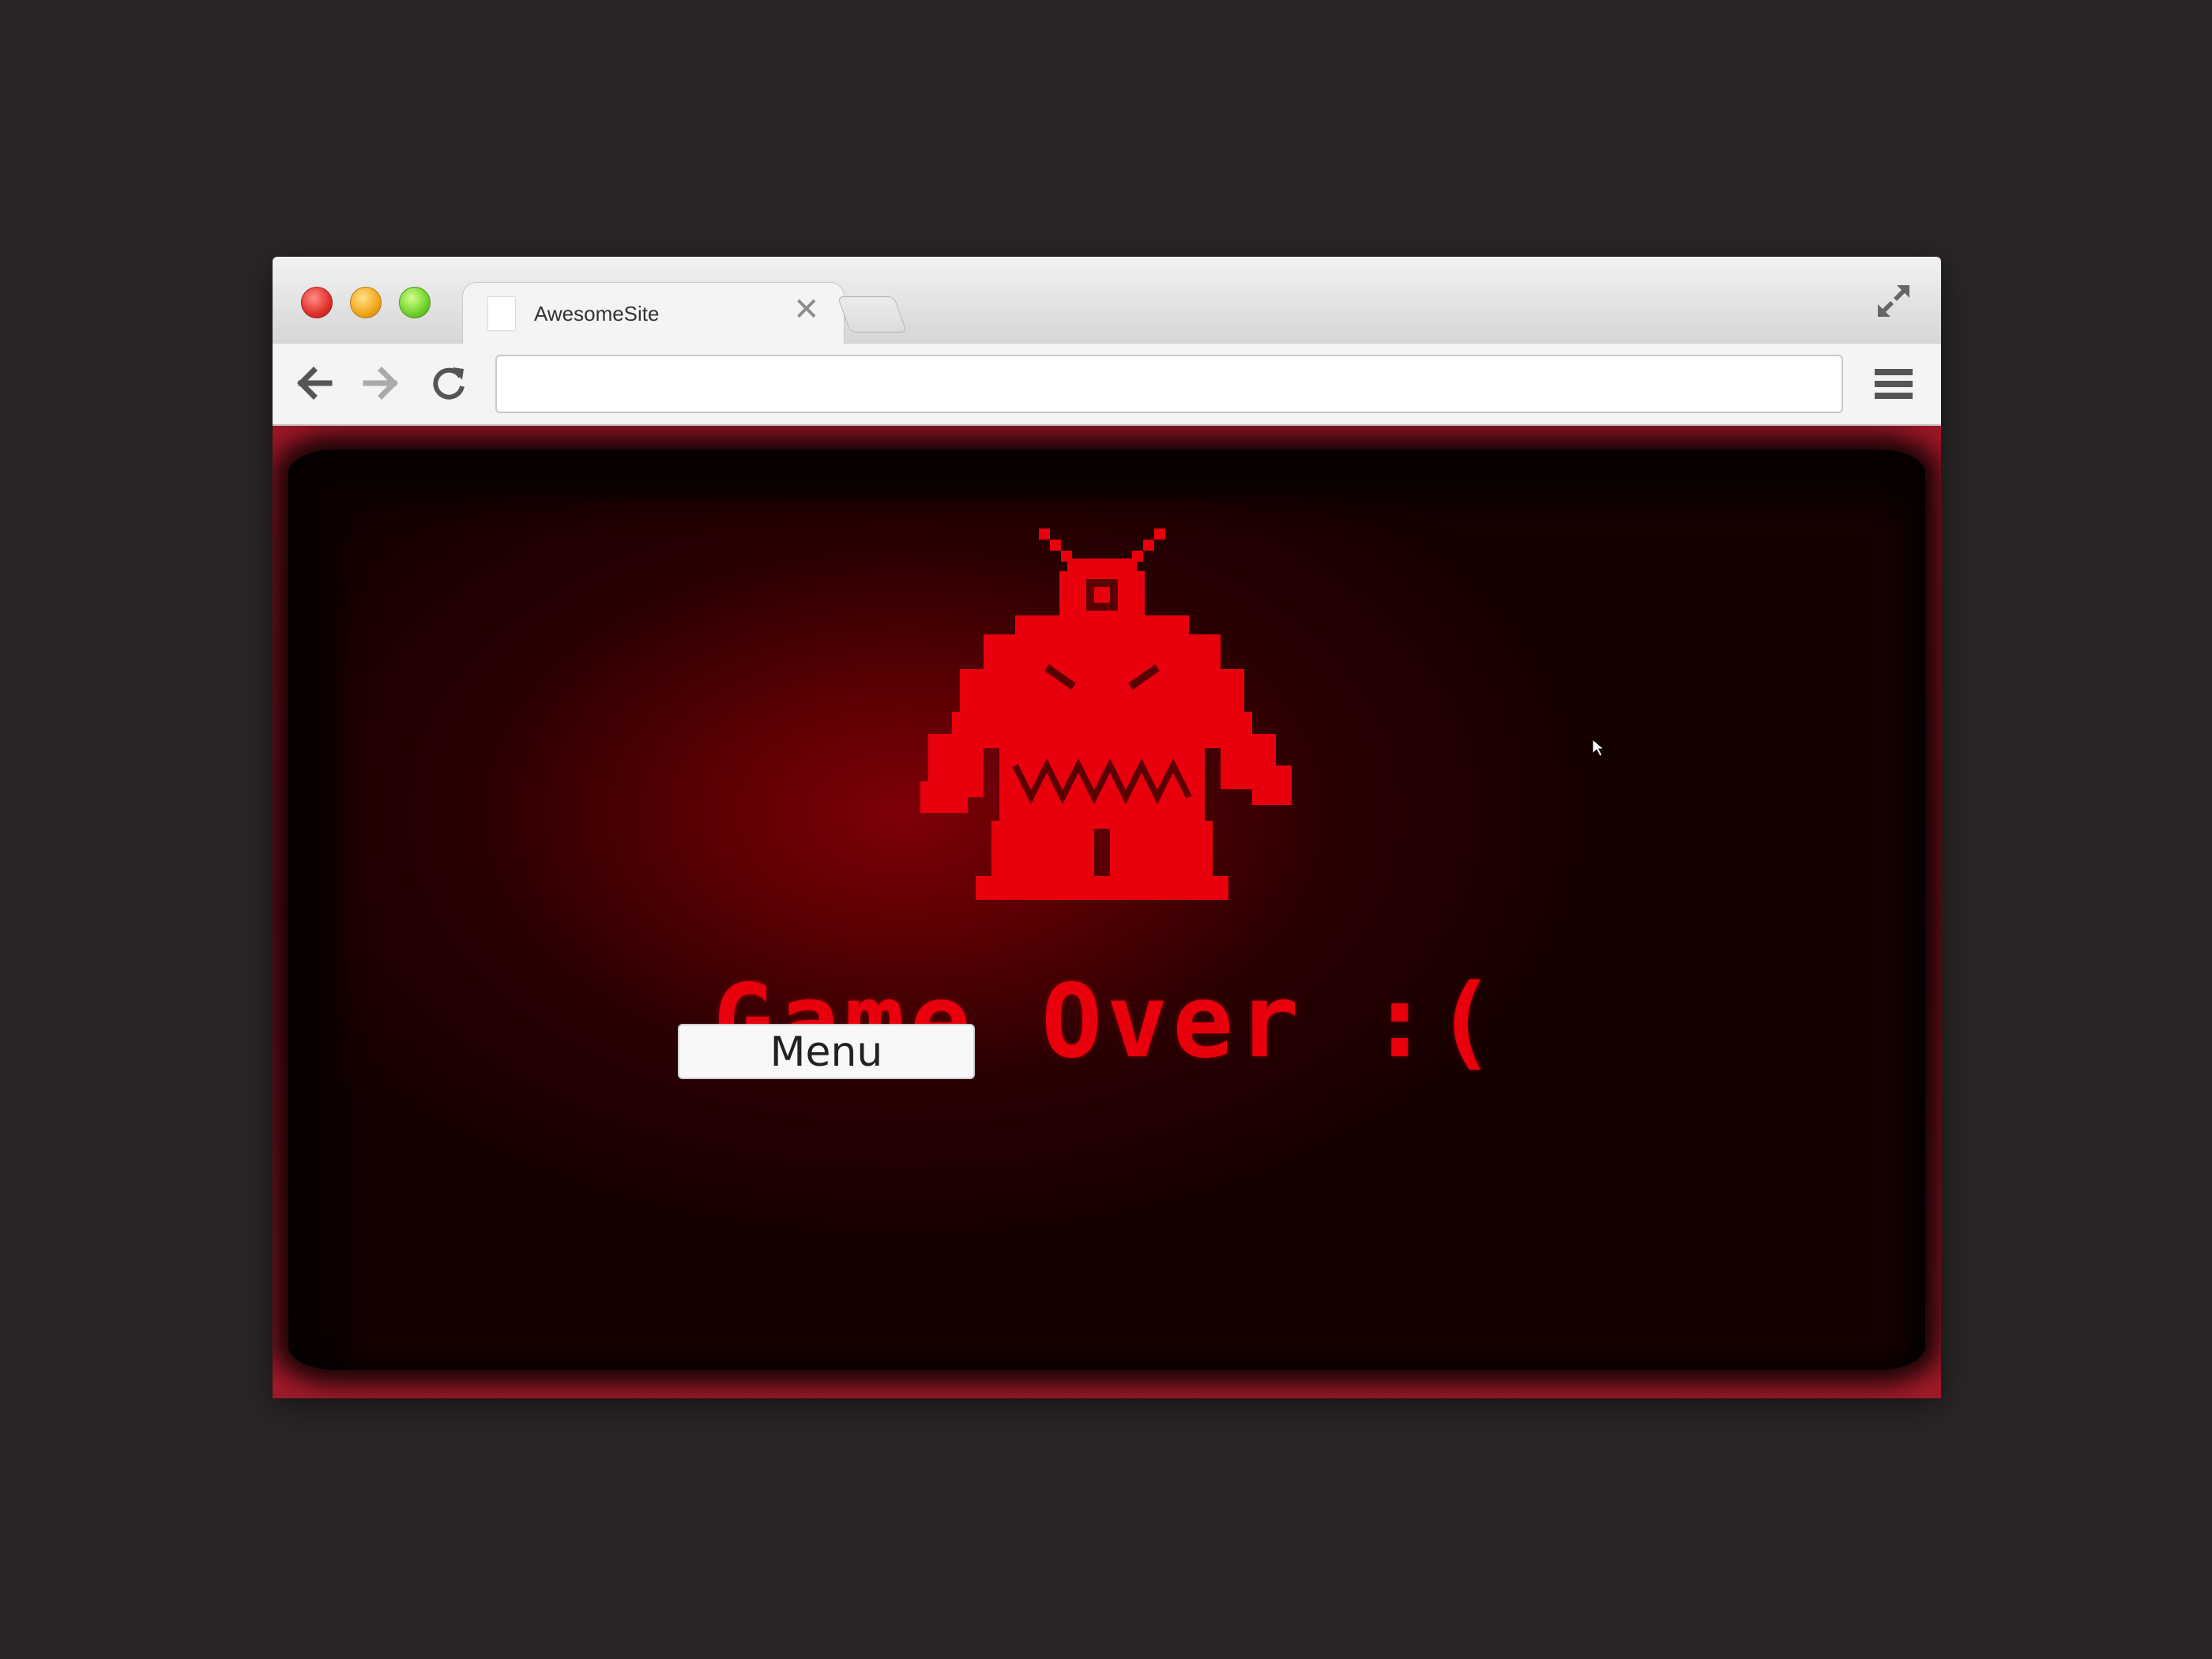 The height and width of the screenshot is (1659, 2212). I want to click on game-over-title: Game Over :(, so click(1107, 1022).